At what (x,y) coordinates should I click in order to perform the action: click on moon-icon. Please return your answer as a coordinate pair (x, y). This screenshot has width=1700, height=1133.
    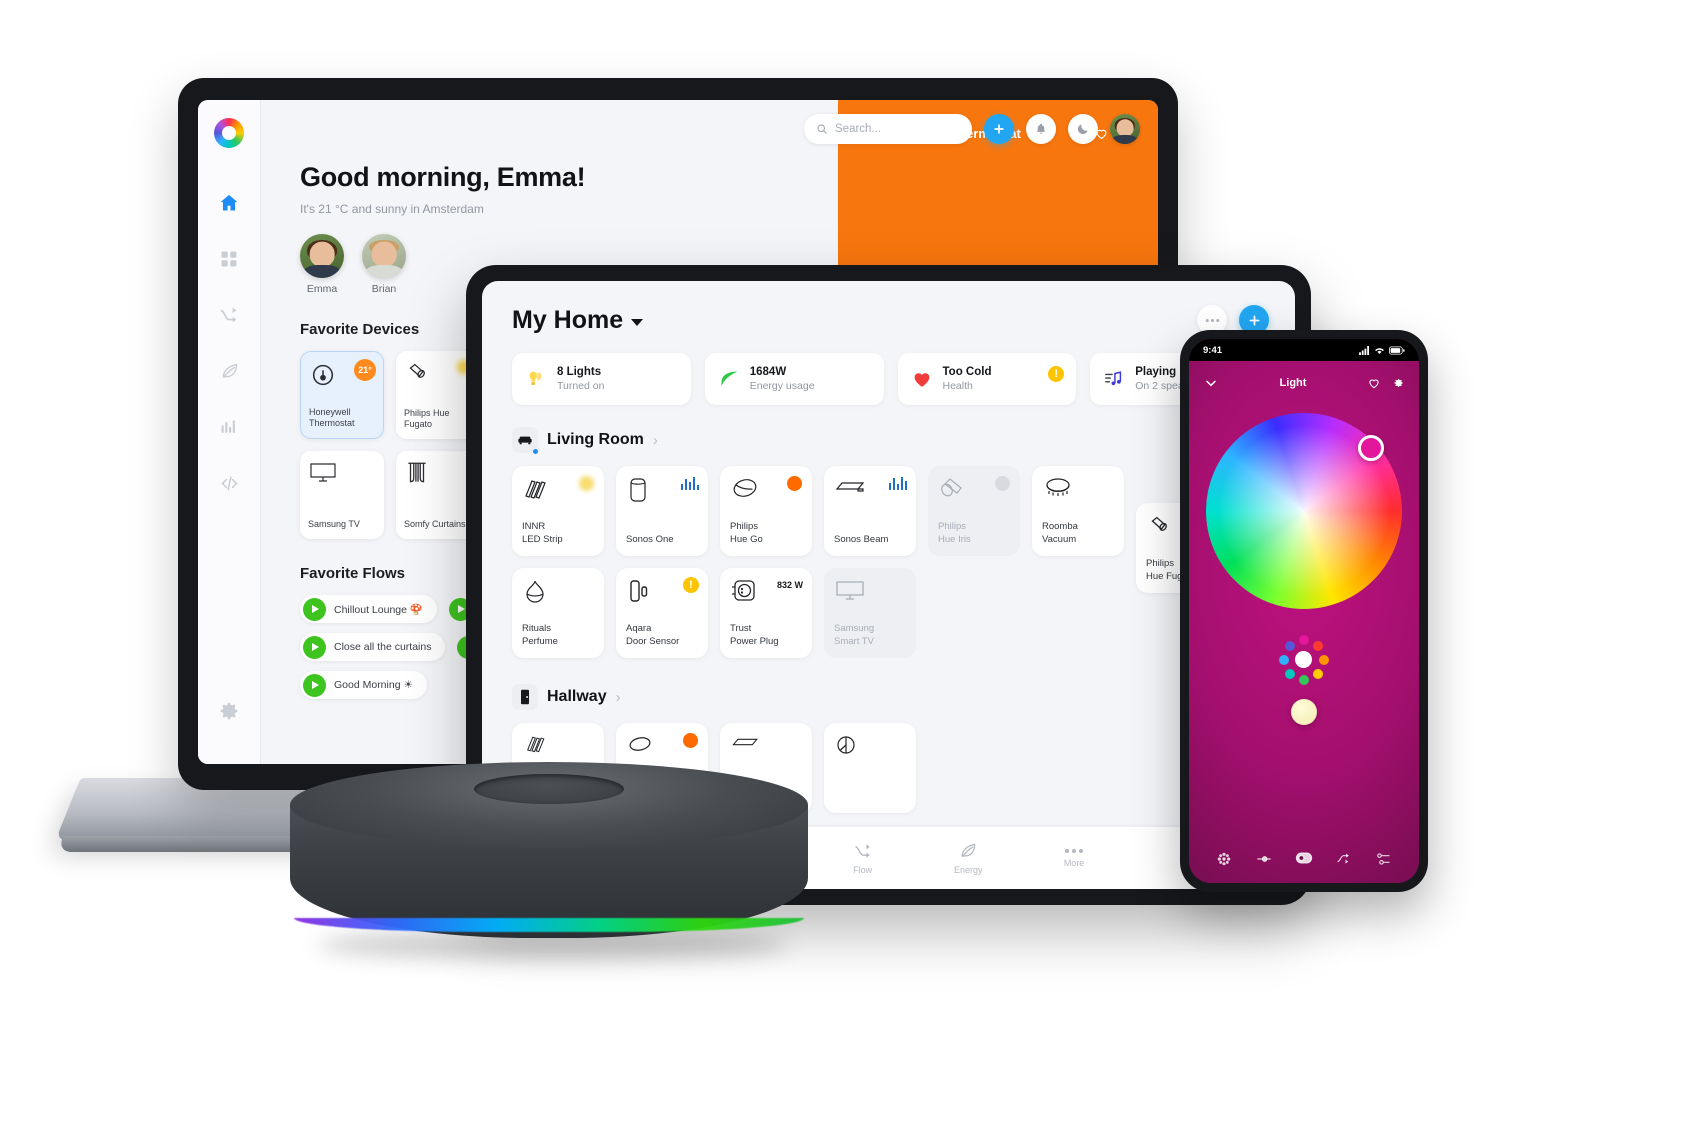
    Looking at the image, I should click on (1082, 129).